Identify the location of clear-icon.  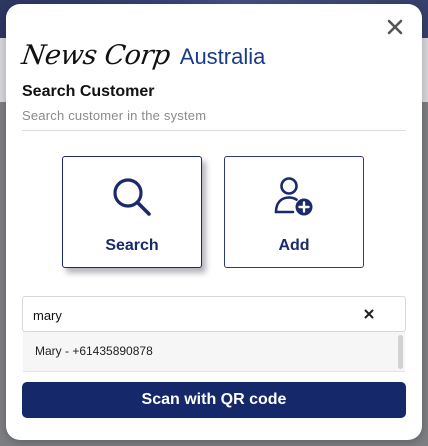
(369, 314).